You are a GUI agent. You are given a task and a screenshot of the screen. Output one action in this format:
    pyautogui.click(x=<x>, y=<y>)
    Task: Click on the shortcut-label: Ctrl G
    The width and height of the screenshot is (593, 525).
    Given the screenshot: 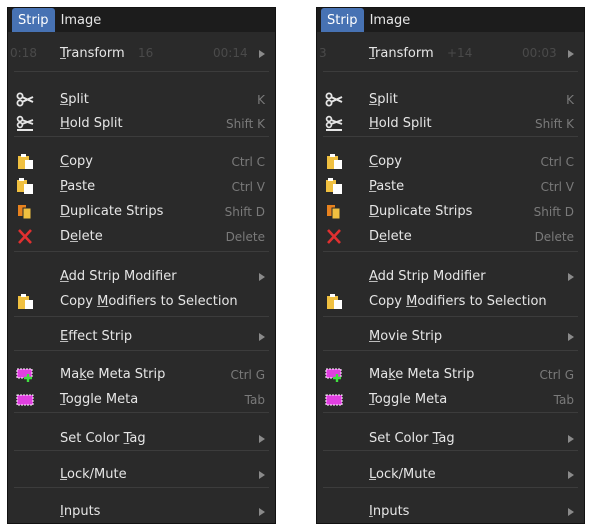 What is the action you would take?
    pyautogui.click(x=247, y=374)
    